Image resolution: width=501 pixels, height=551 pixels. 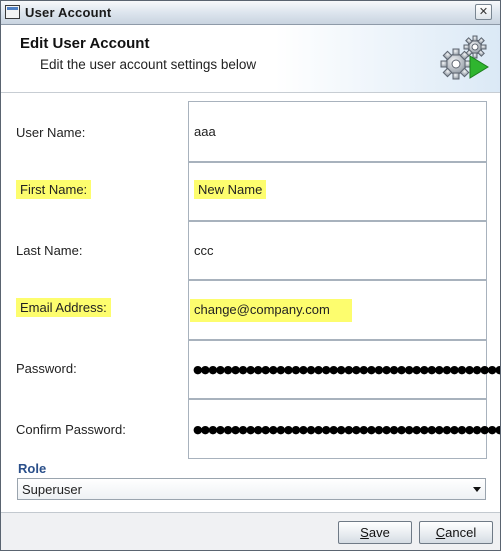 What do you see at coordinates (251, 489) in the screenshot?
I see `role-select: Superuser` at bounding box center [251, 489].